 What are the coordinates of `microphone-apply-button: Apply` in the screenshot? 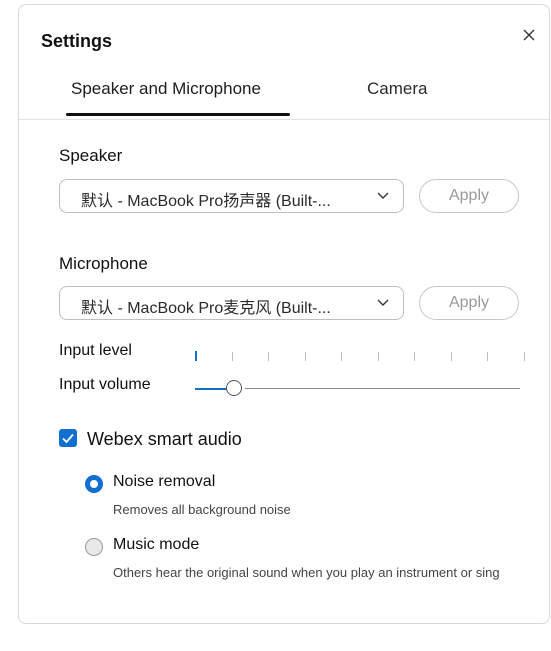 It's located at (469, 303).